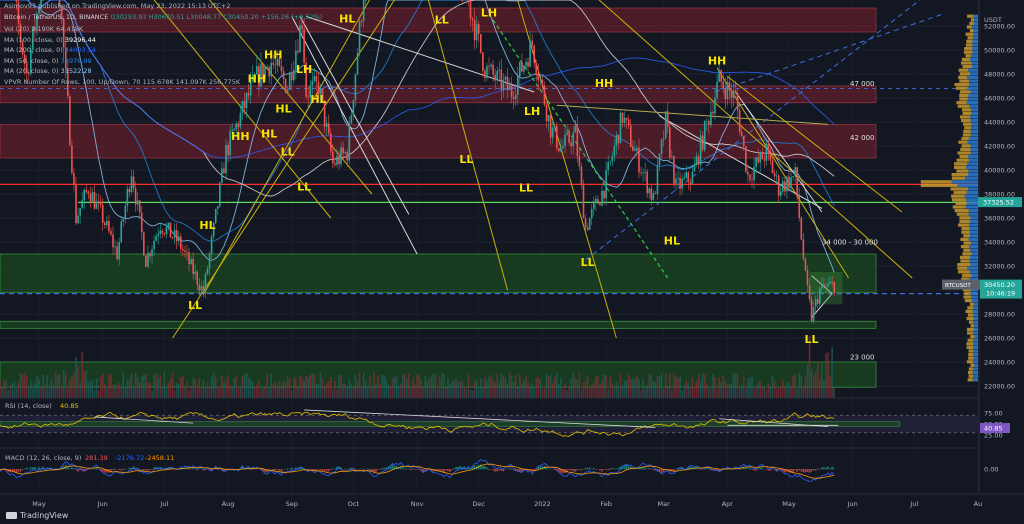 This screenshot has height=524, width=1024. What do you see at coordinates (191, 81) in the screenshot?
I see `indicator-value: 115.678K 141.097K 256.775K` at bounding box center [191, 81].